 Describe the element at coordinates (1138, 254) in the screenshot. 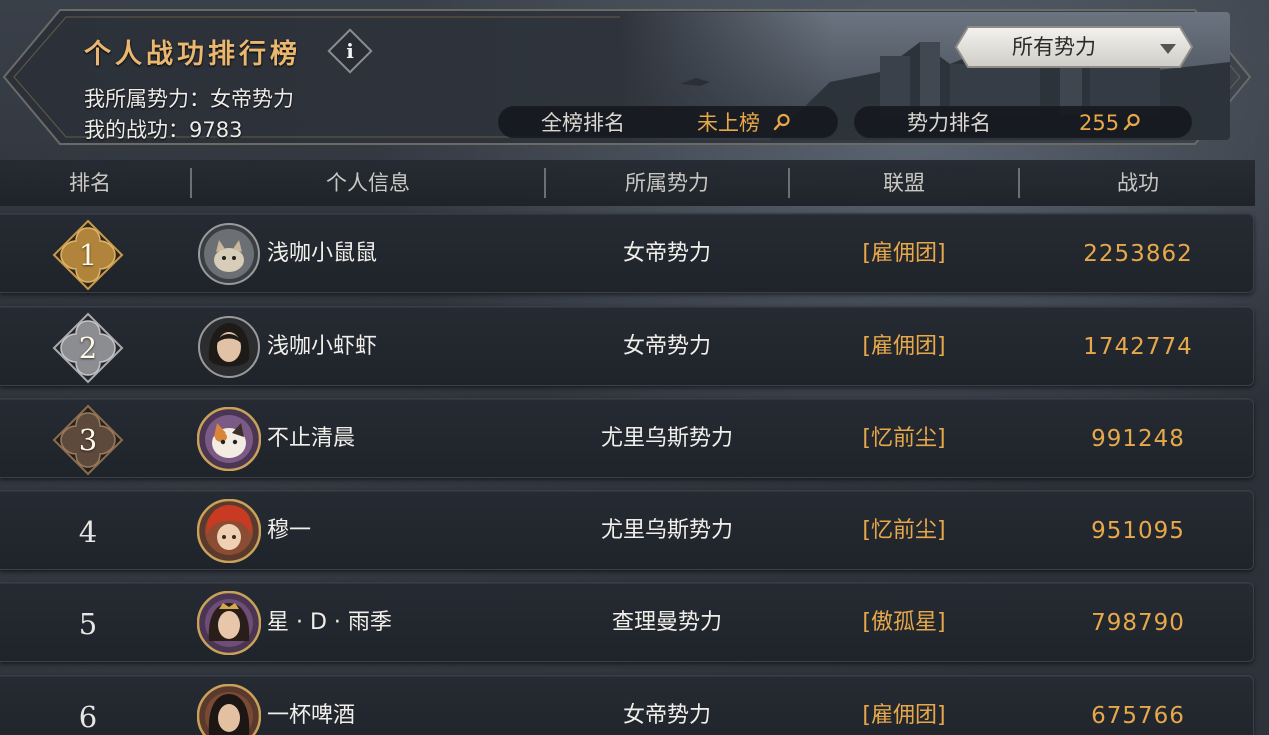

I see `player-merit: 2253862` at that location.